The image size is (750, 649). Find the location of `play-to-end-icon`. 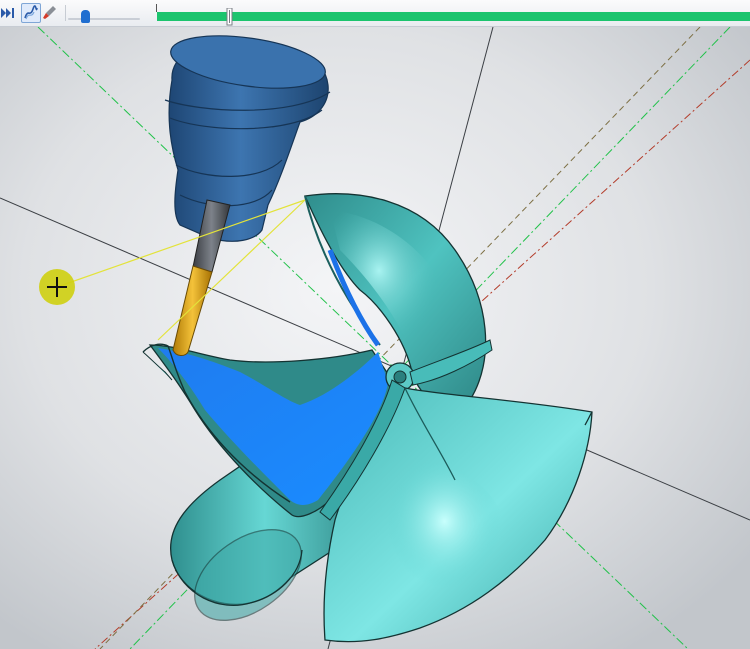

play-to-end-icon is located at coordinates (7, 13).